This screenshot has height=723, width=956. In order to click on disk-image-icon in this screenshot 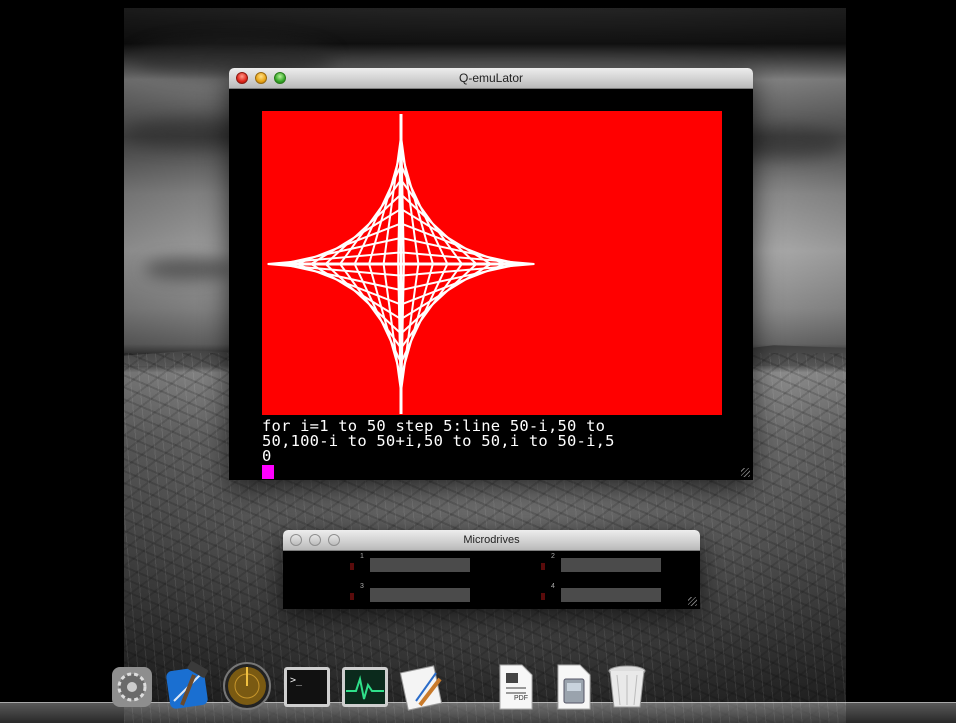, I will do `click(573, 686)`.